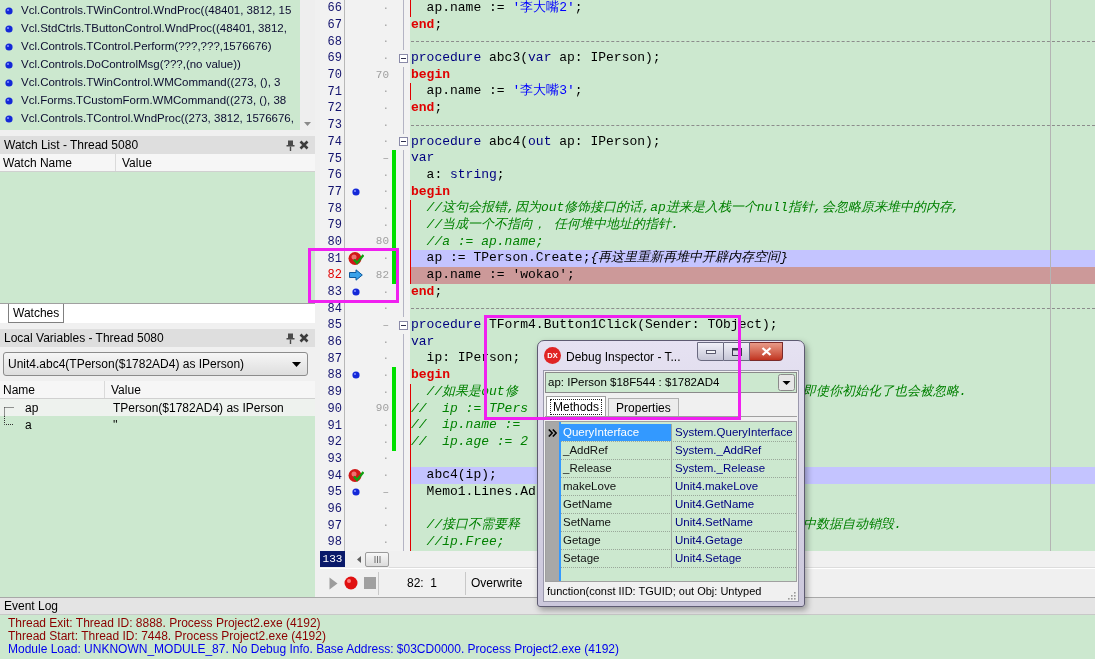 The height and width of the screenshot is (659, 1095). I want to click on line-marker: 90, so click(382, 409).